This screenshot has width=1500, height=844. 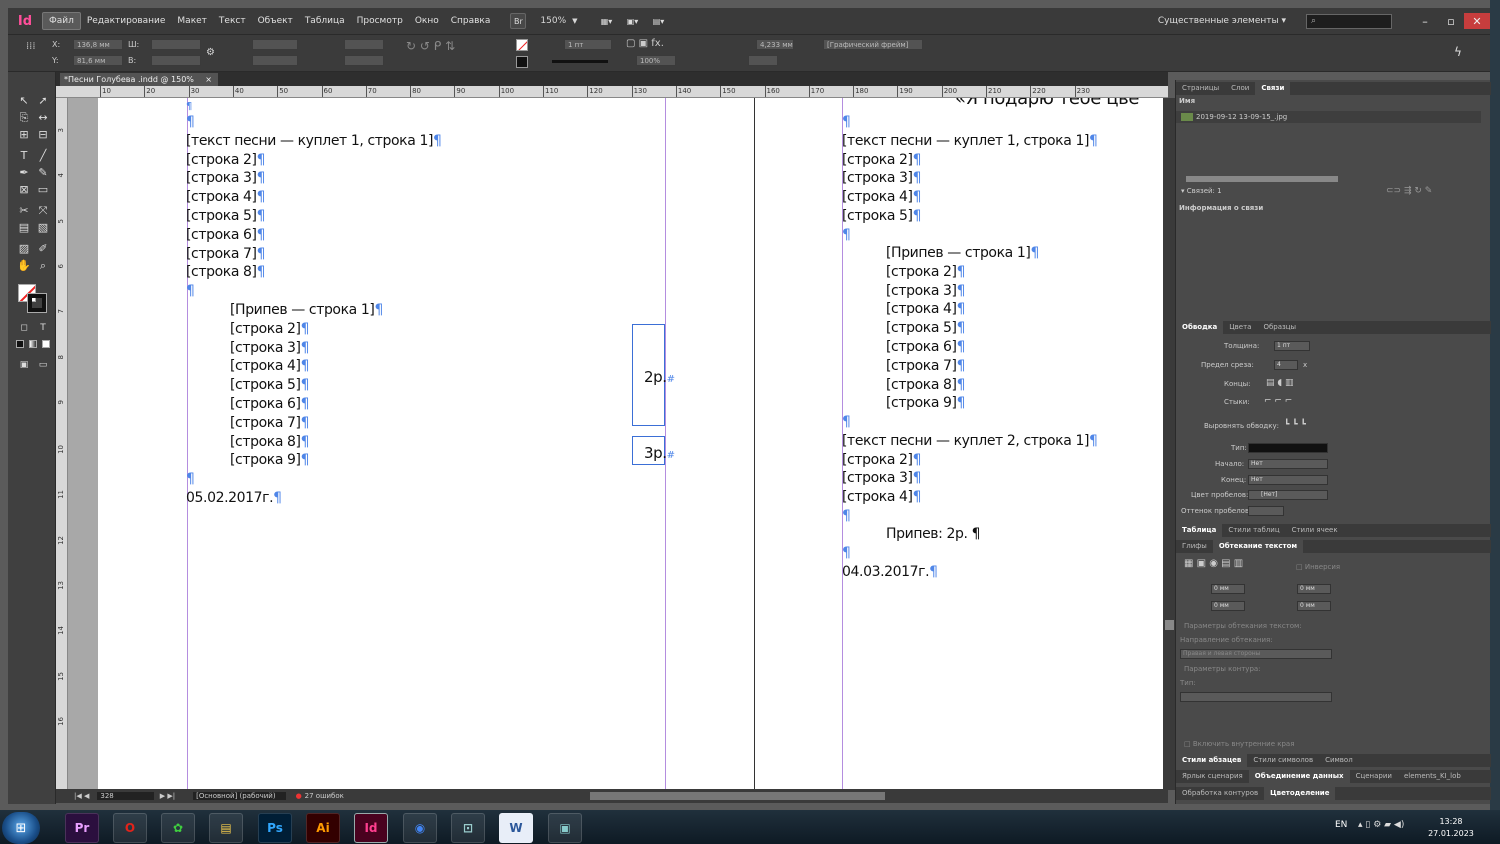 What do you see at coordinates (775, 44) in the screenshot?
I see `dimension-field: 4,233 мм` at bounding box center [775, 44].